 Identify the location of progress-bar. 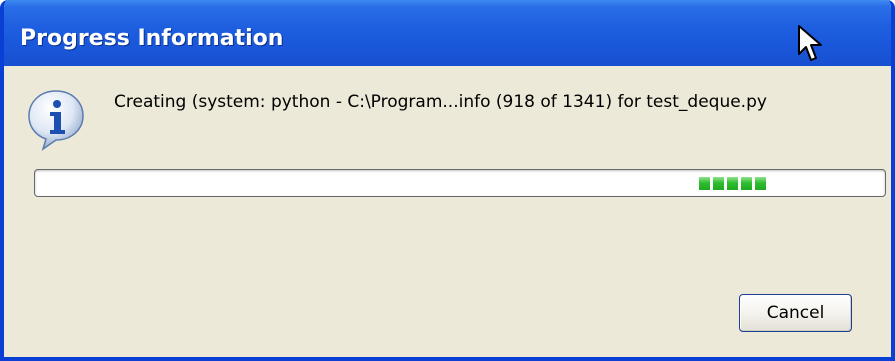
(460, 183).